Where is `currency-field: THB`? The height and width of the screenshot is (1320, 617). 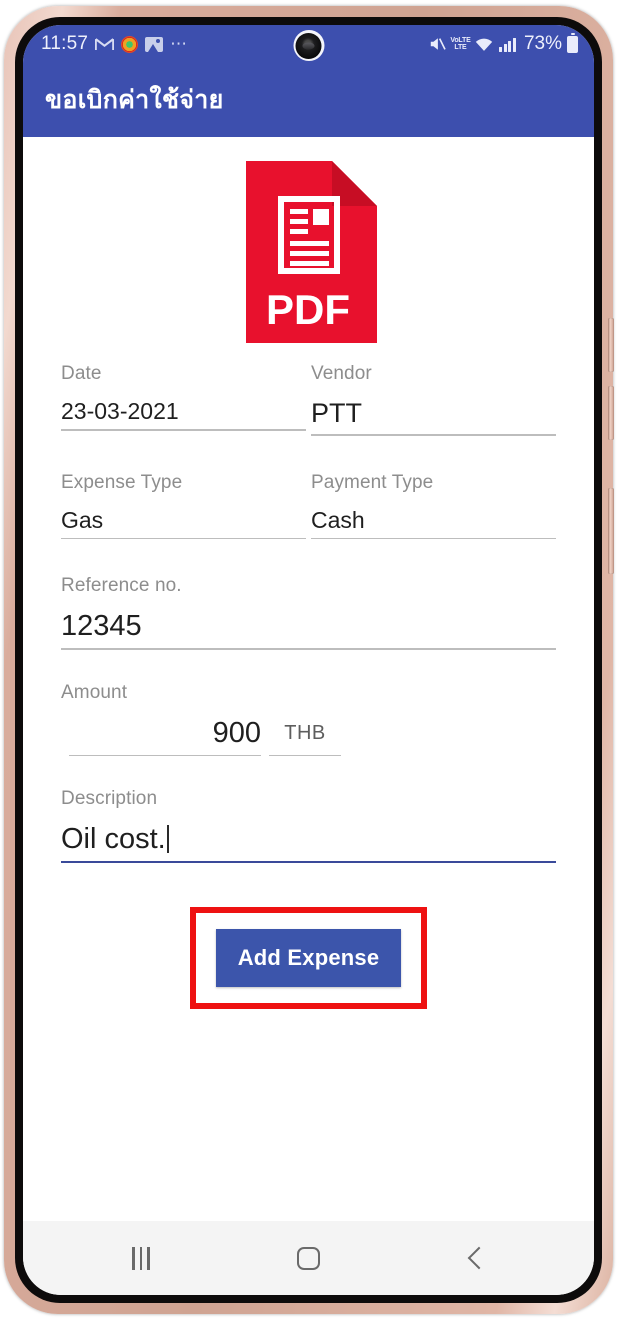 currency-field: THB is located at coordinates (305, 736).